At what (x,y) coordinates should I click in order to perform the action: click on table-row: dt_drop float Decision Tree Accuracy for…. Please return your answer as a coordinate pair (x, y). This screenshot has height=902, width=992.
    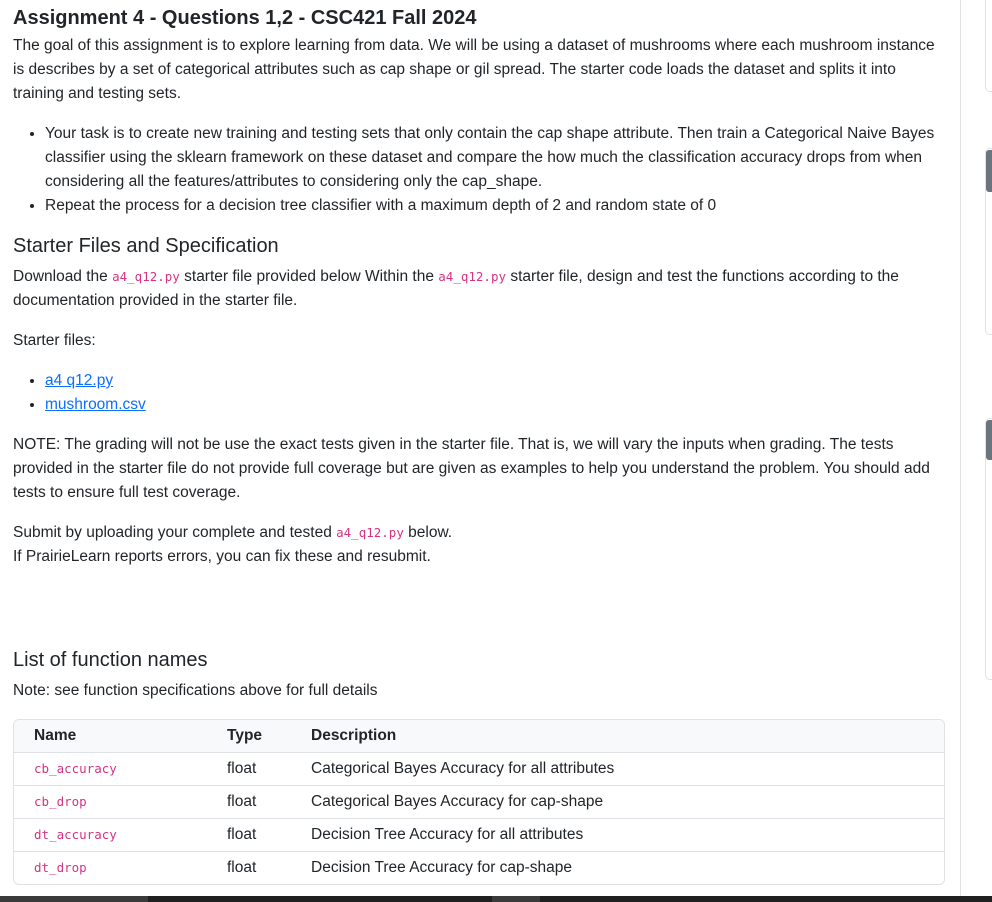
    Looking at the image, I should click on (479, 867).